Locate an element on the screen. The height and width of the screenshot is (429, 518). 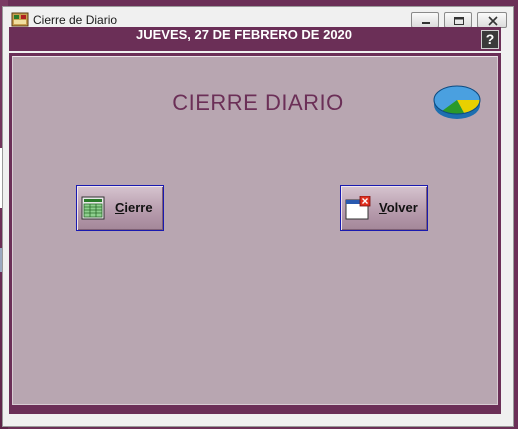
current-date: JUEVES, 27 DE FEBRERO DE 2020 is located at coordinates (244, 34).